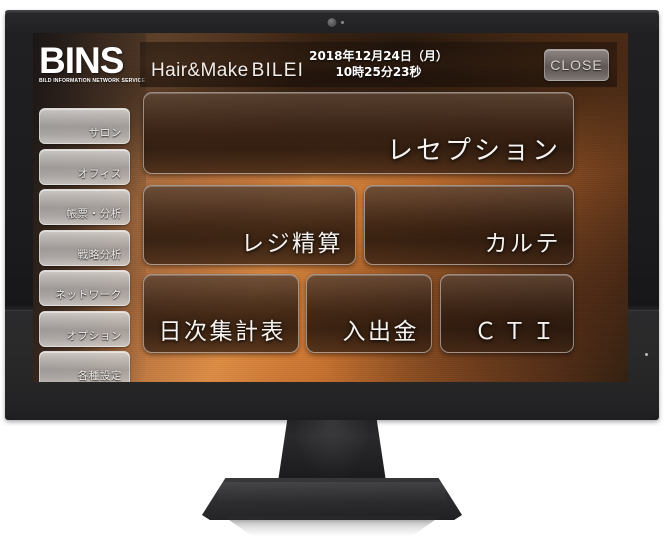 The image size is (664, 546). Describe the element at coordinates (222, 332) in the screenshot. I see `tile-label: 日次集計表` at that location.